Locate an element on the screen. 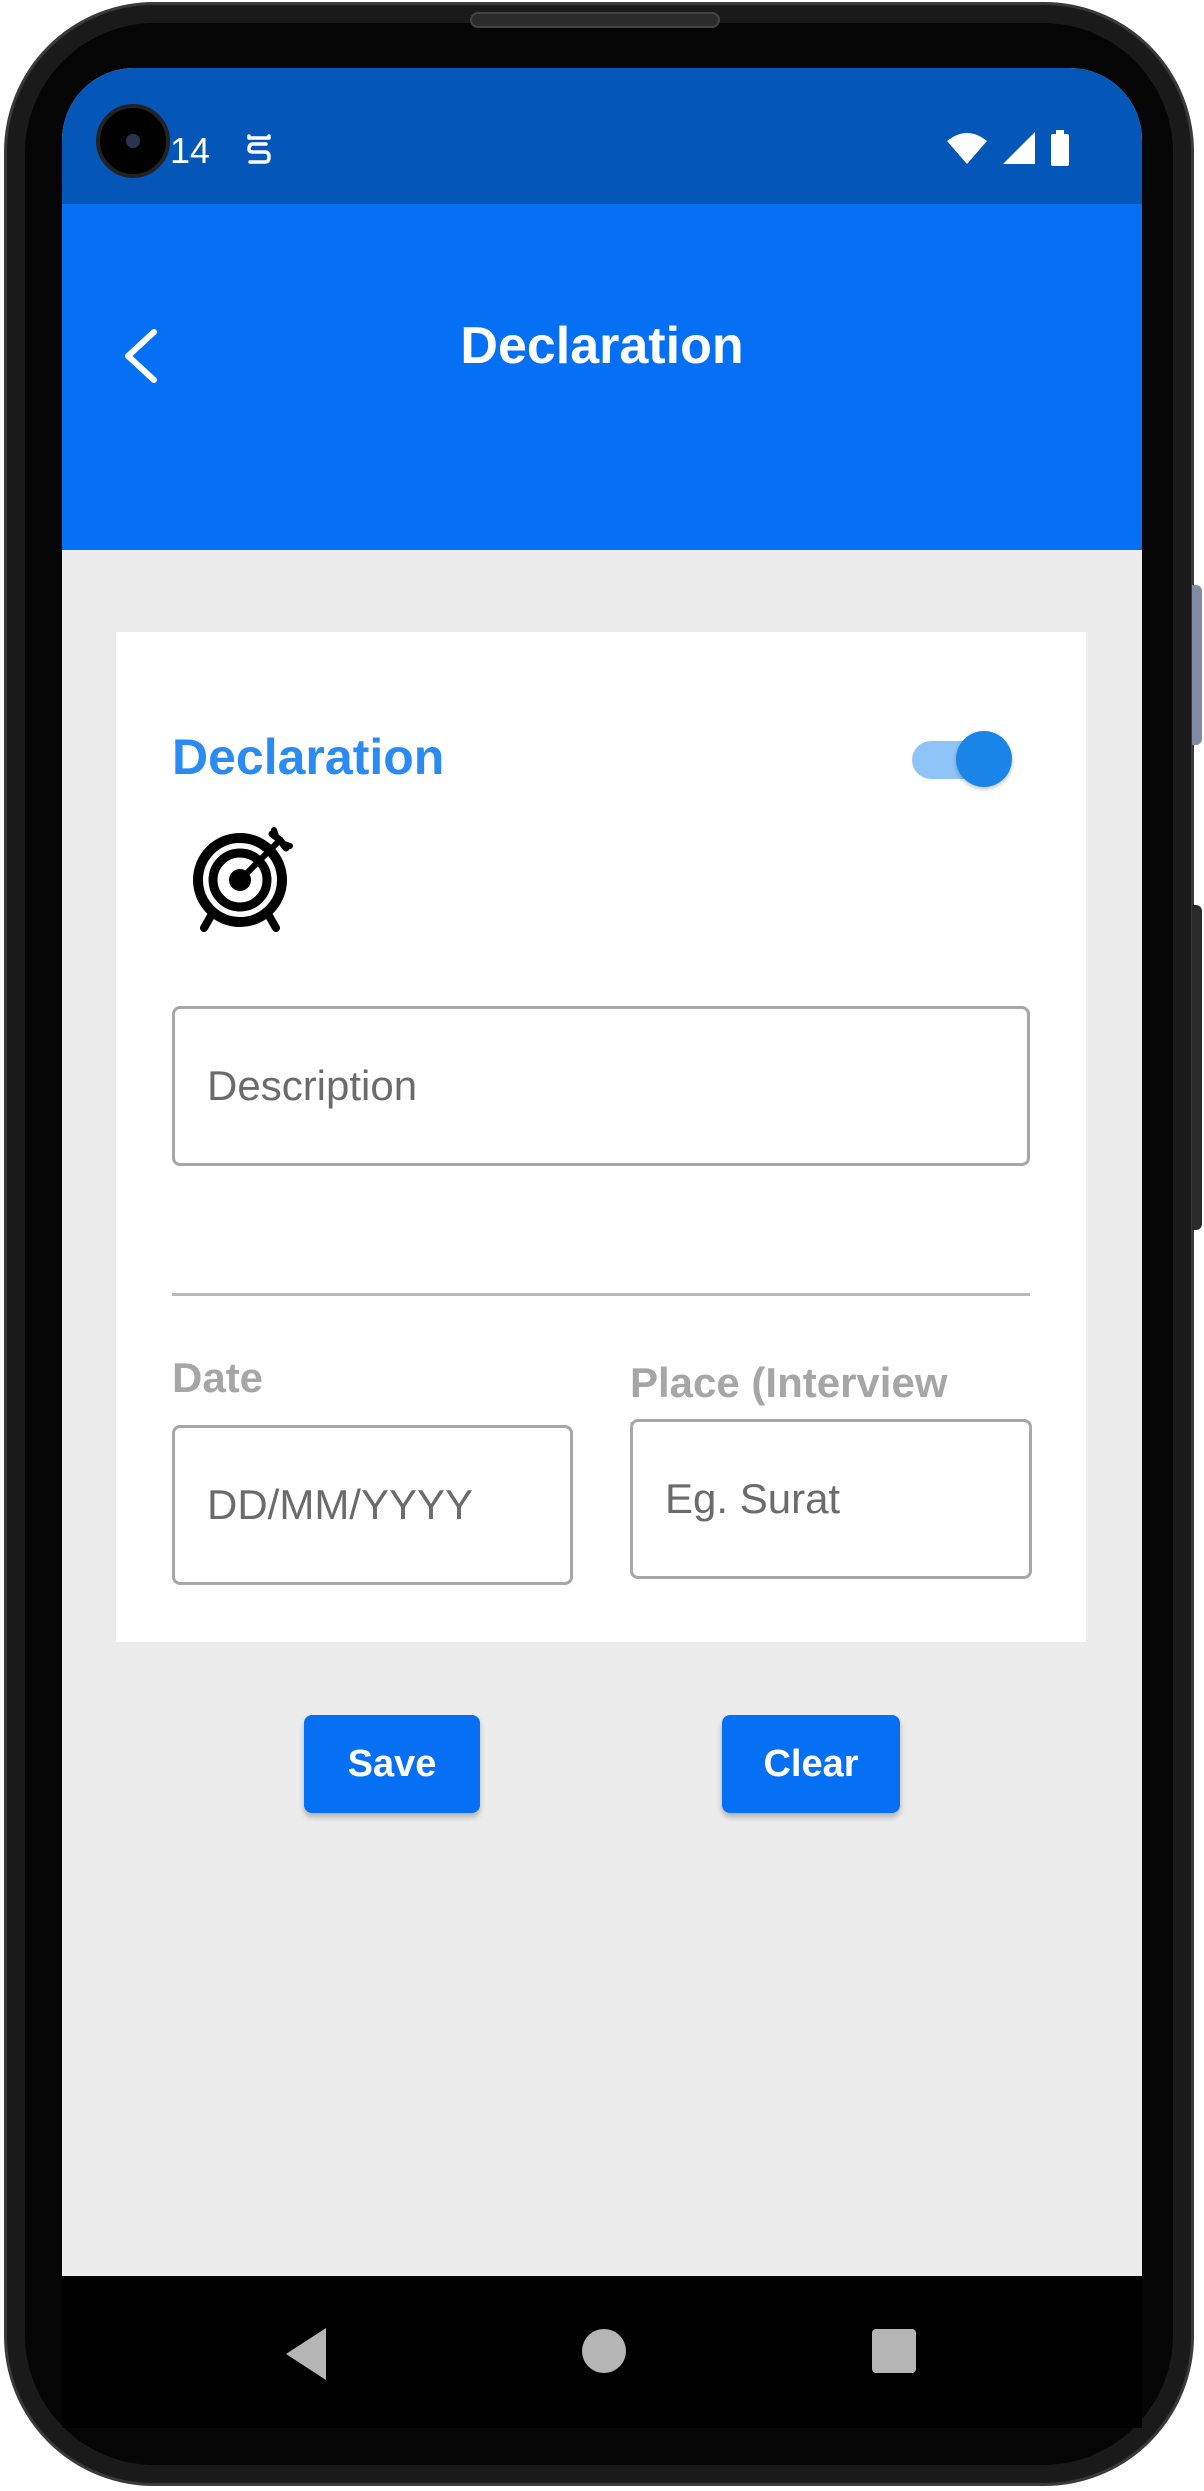 The width and height of the screenshot is (1204, 2491). status-time: 14 is located at coordinates (190, 150).